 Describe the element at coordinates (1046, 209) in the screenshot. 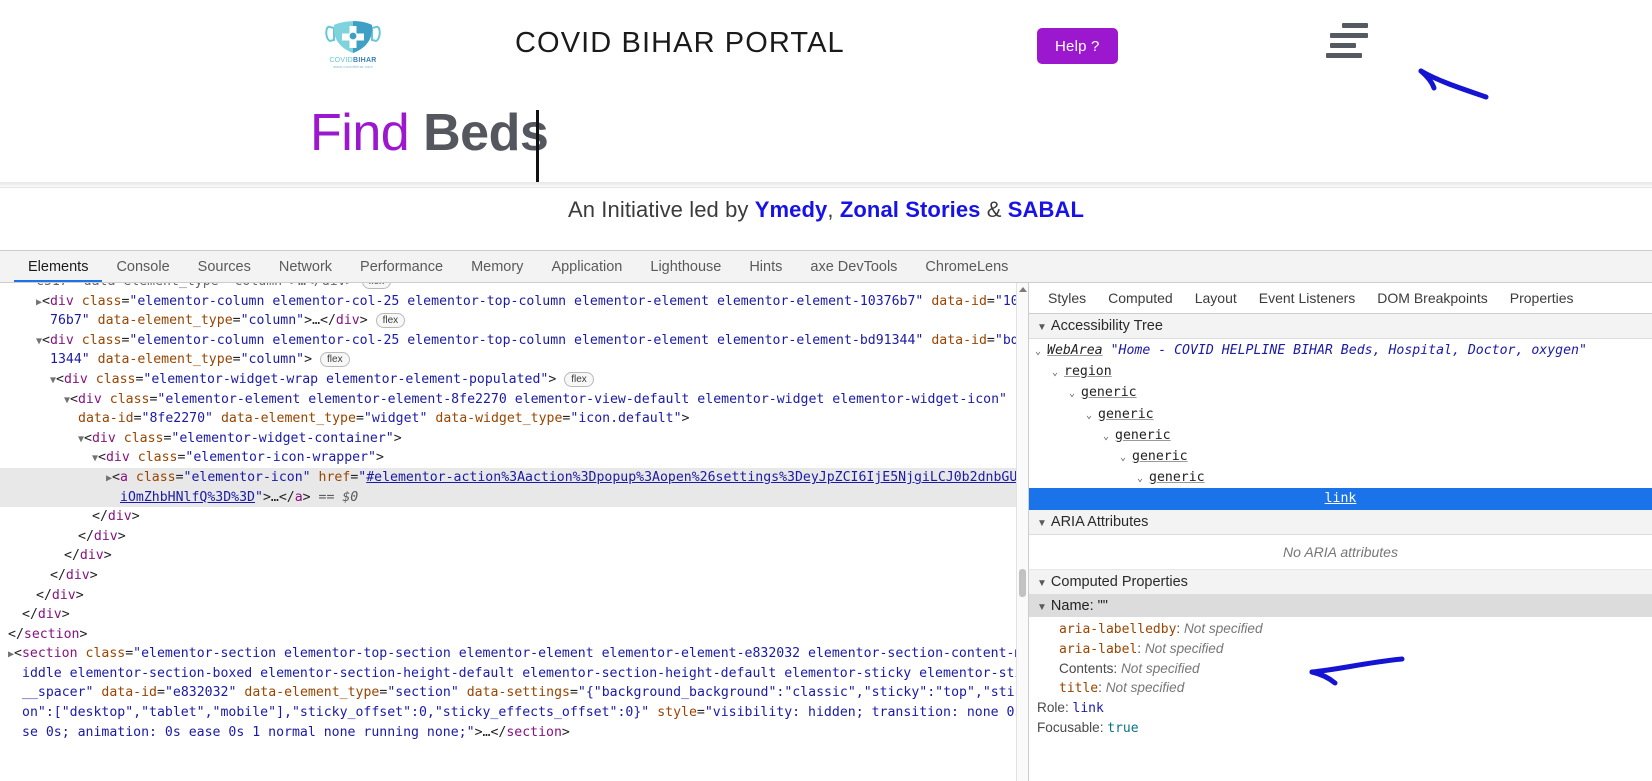

I see `initiative-org-sabal: SABAL` at that location.